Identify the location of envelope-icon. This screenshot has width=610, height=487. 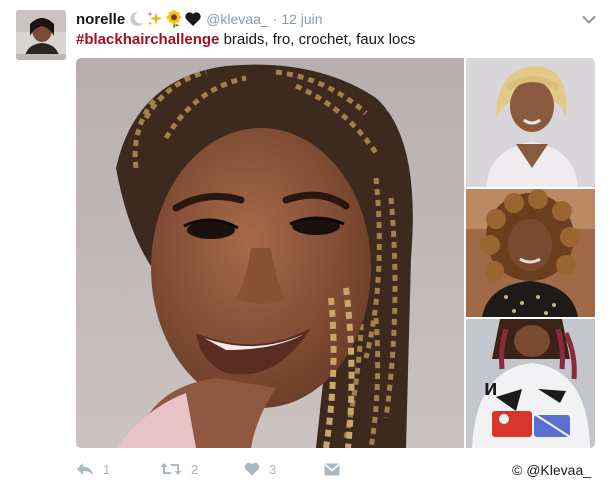
(332, 469).